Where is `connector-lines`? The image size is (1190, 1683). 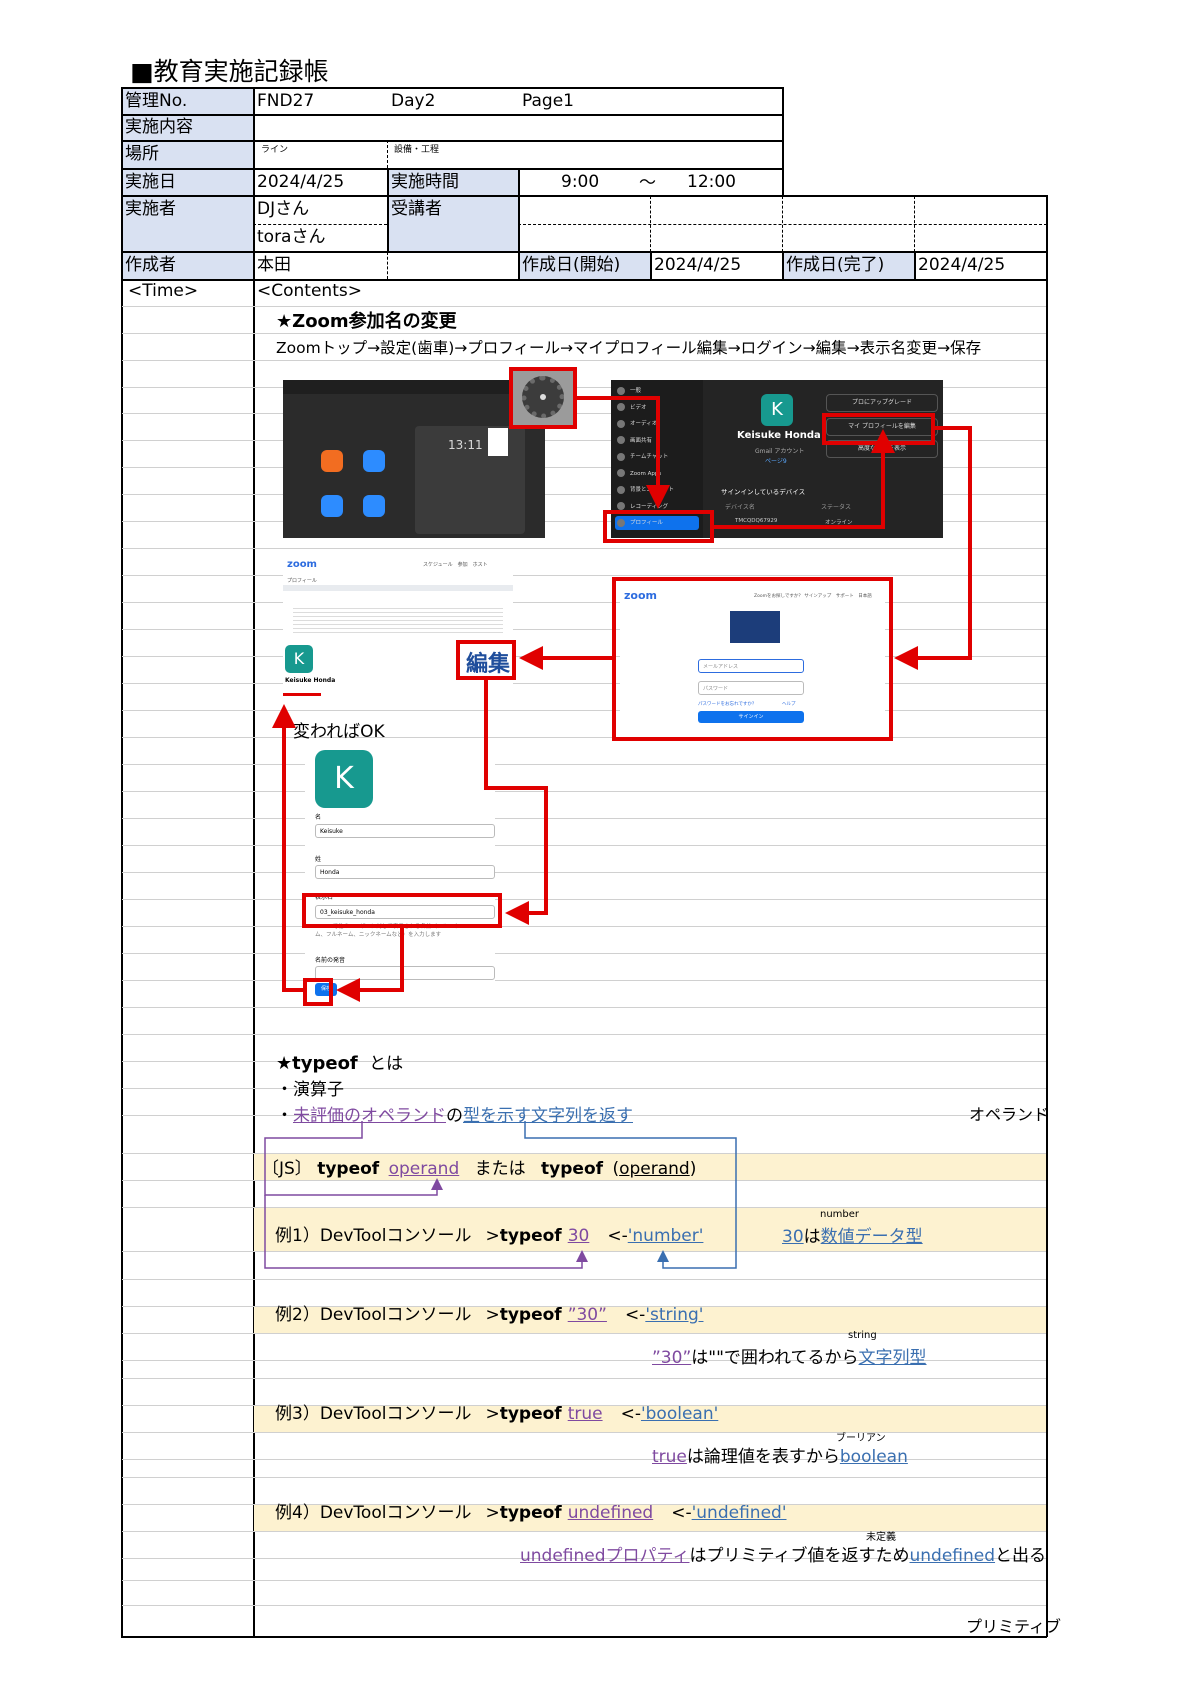
connector-lines is located at coordinates (500, 1195).